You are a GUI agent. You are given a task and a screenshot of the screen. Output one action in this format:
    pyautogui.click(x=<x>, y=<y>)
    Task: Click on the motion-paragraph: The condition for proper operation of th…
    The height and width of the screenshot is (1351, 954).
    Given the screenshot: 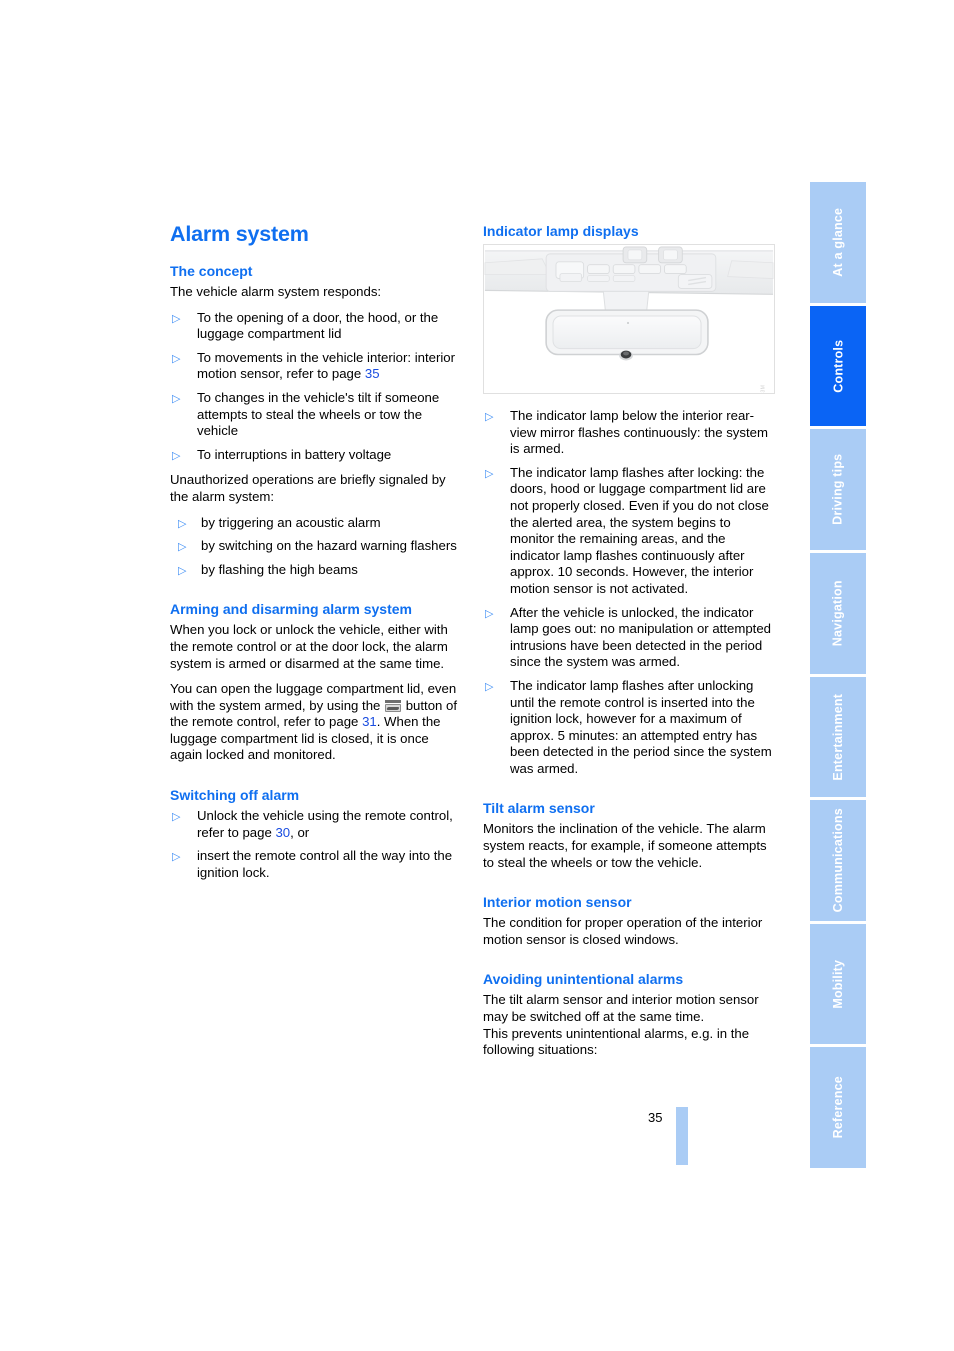 What is the action you would take?
    pyautogui.click(x=623, y=931)
    